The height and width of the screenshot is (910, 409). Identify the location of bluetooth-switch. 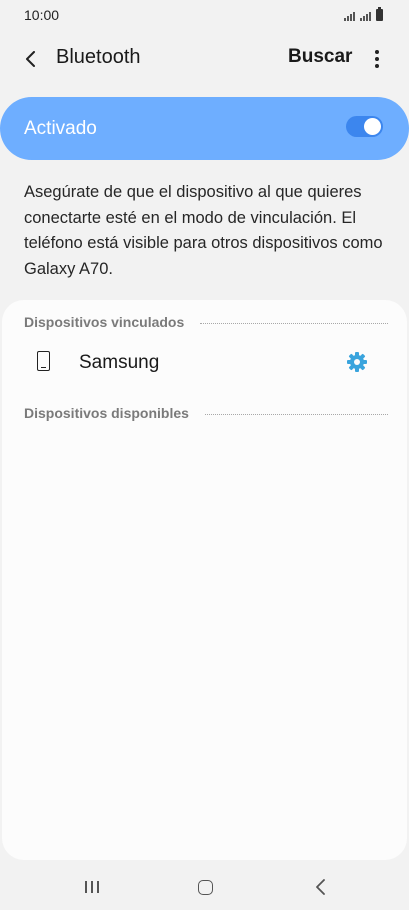
(364, 126).